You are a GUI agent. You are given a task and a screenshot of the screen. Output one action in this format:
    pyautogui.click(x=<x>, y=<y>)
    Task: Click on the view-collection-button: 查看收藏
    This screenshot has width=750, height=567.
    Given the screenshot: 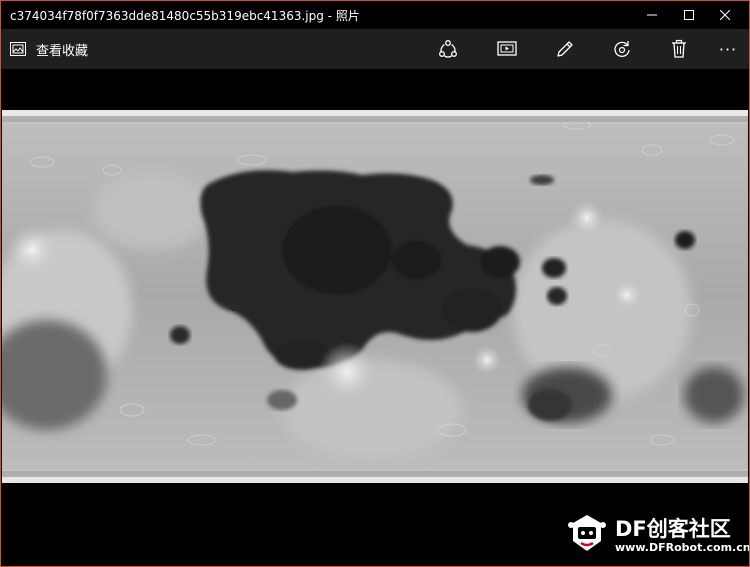 What is the action you would take?
    pyautogui.click(x=49, y=49)
    